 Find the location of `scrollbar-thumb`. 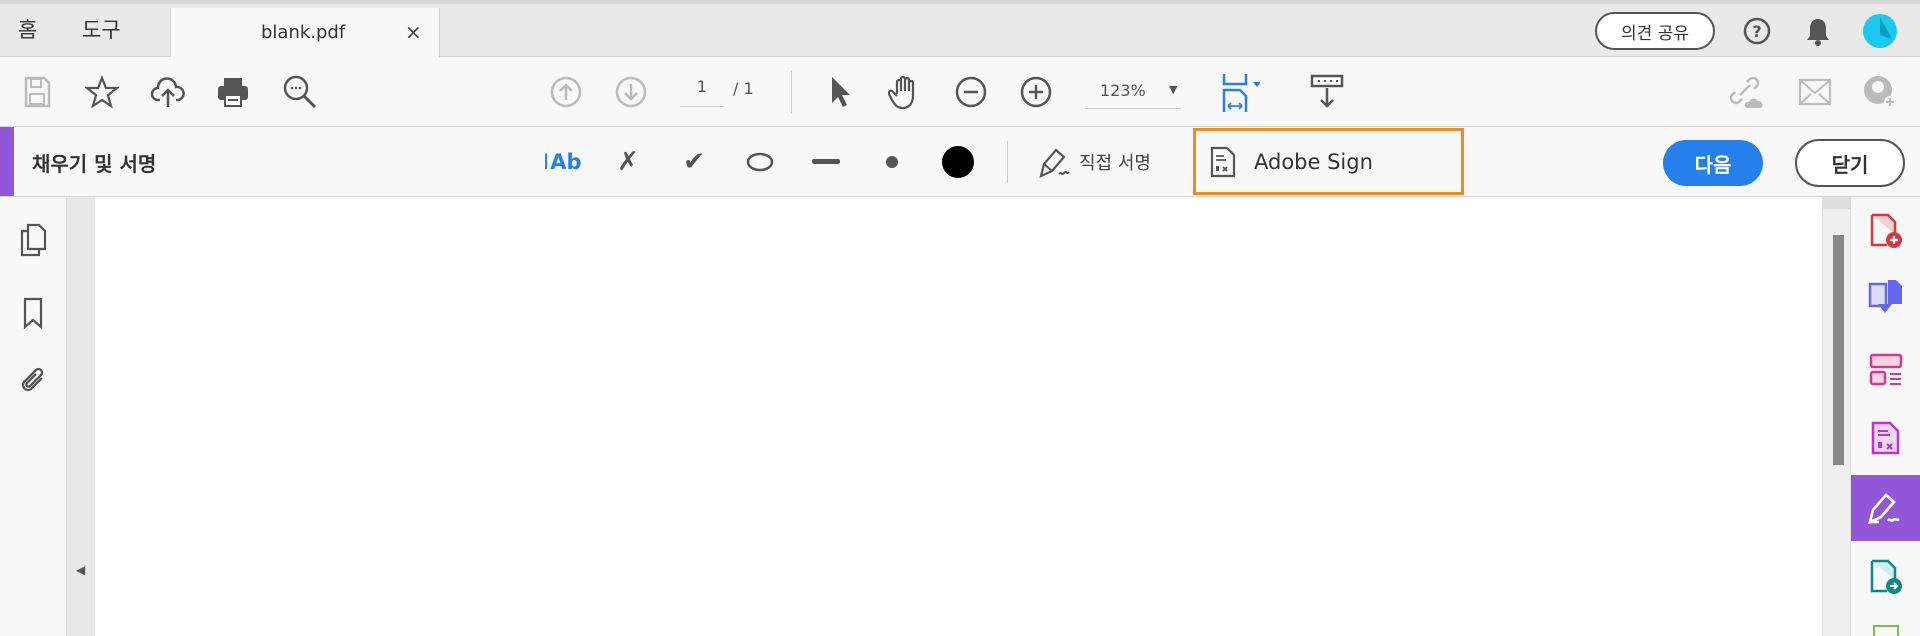

scrollbar-thumb is located at coordinates (1838, 350).